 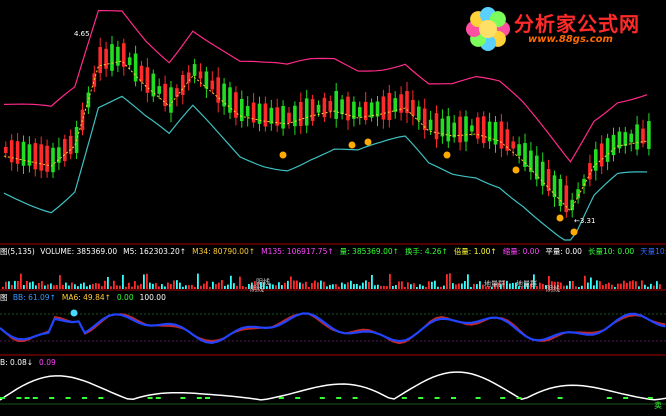 What do you see at coordinates (224, 251) in the screenshot?
I see `volume-indicator-item: M34: 80790.00↑` at bounding box center [224, 251].